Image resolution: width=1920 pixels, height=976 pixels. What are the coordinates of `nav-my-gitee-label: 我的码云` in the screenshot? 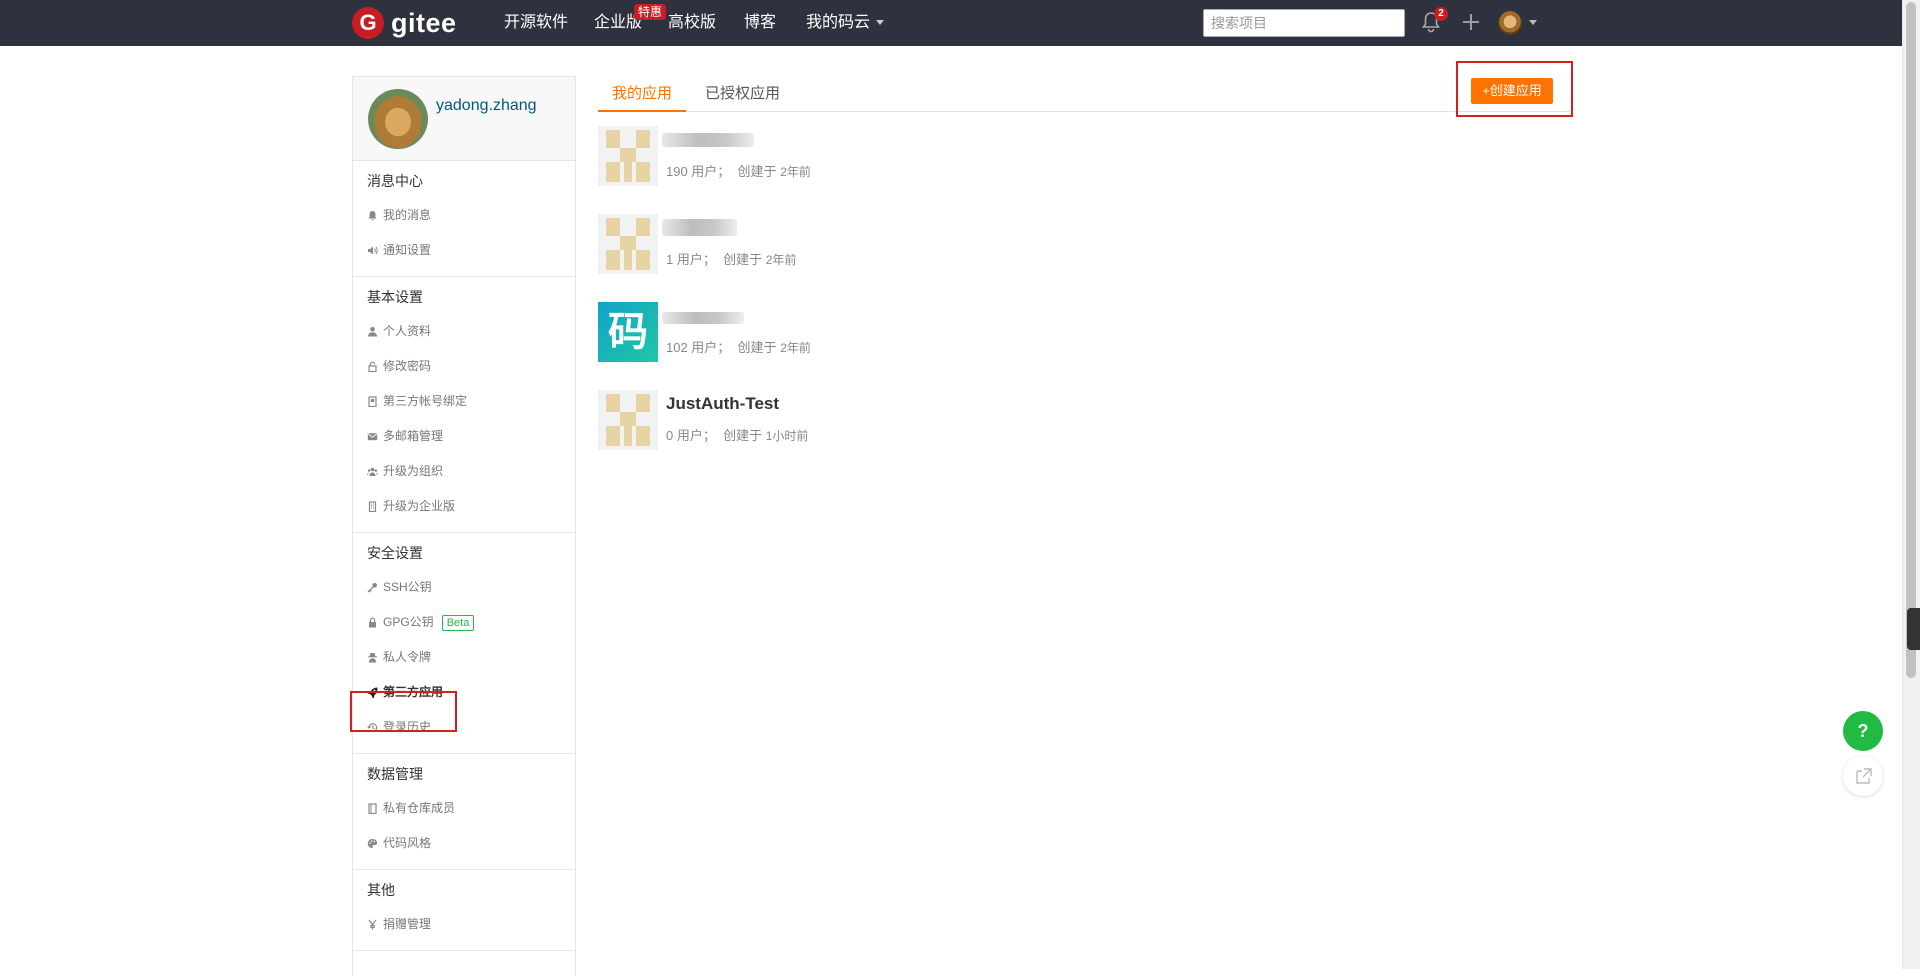 It's located at (838, 22).